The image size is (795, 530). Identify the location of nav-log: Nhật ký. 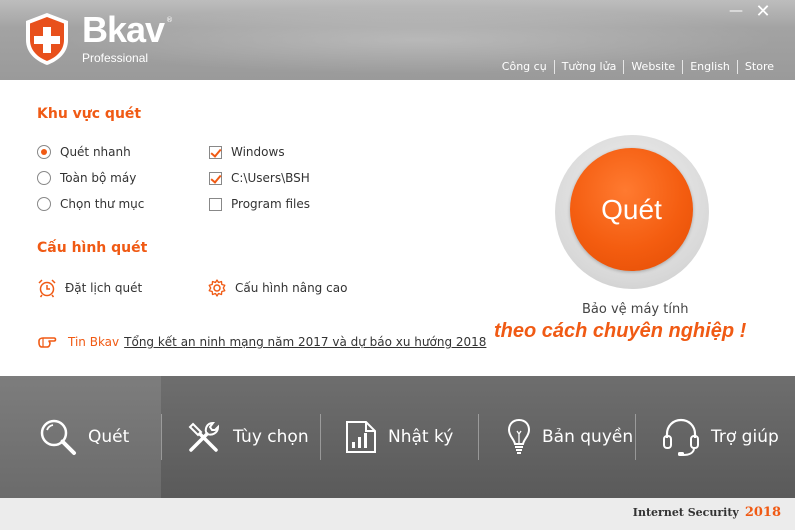
(399, 437).